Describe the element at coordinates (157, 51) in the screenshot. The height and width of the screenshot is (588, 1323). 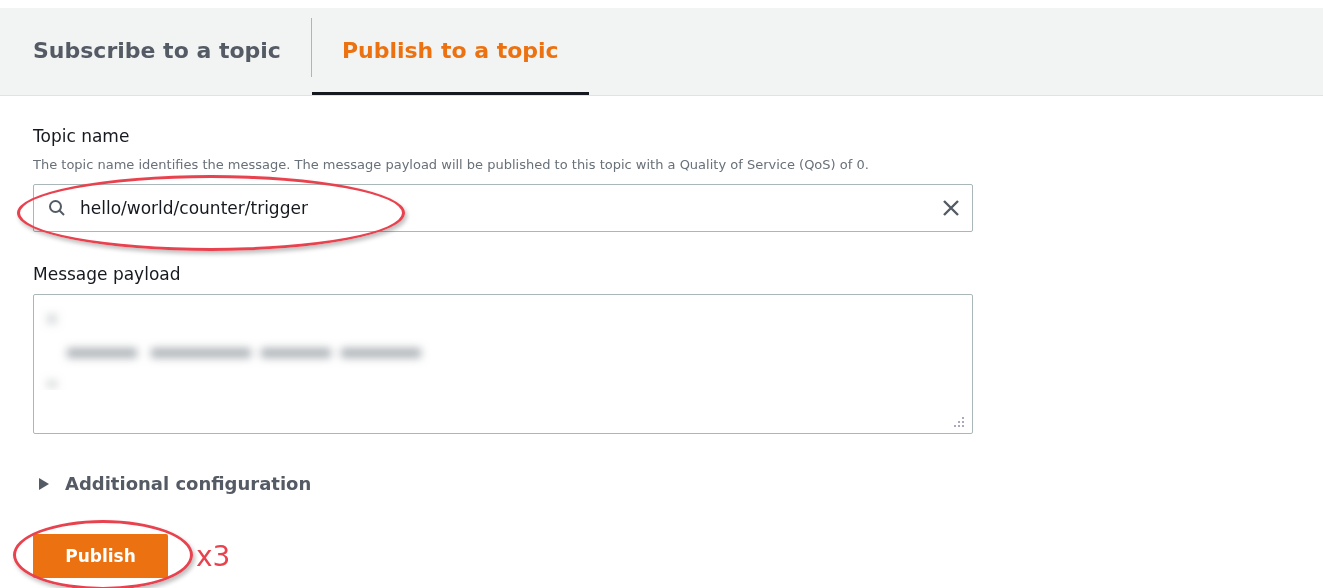
I see `tab: Subscribe to a topic` at that location.